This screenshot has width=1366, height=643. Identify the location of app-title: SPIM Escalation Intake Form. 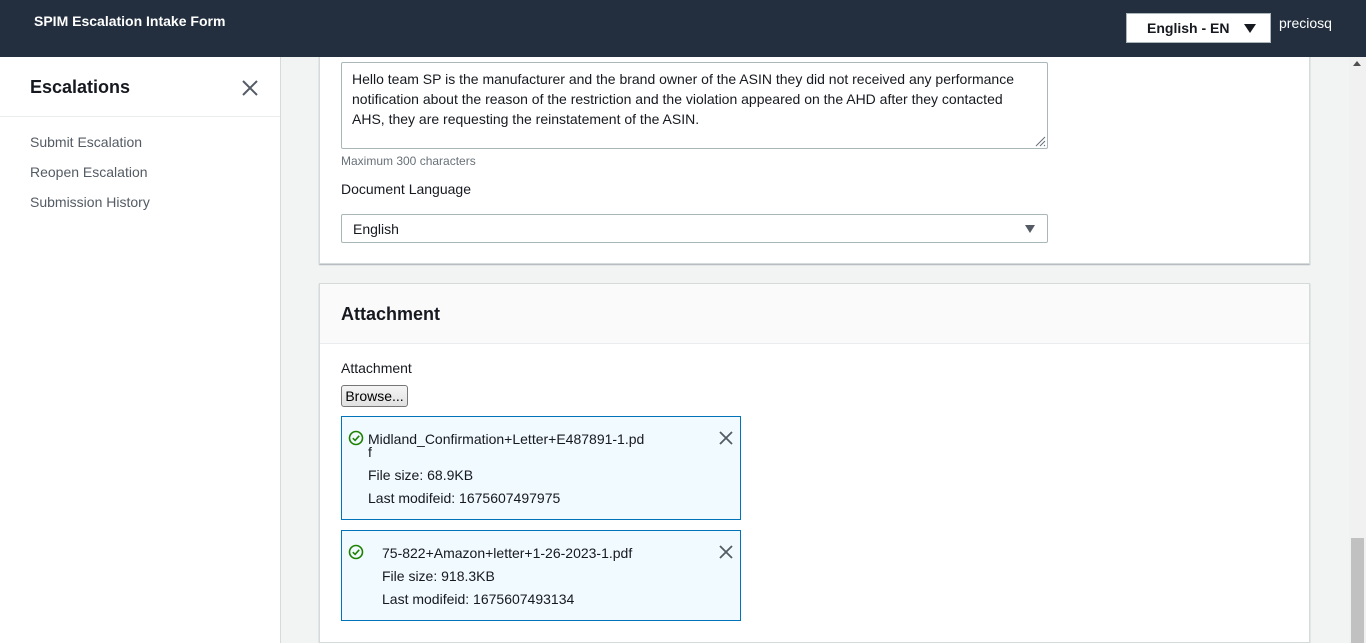
(129, 21).